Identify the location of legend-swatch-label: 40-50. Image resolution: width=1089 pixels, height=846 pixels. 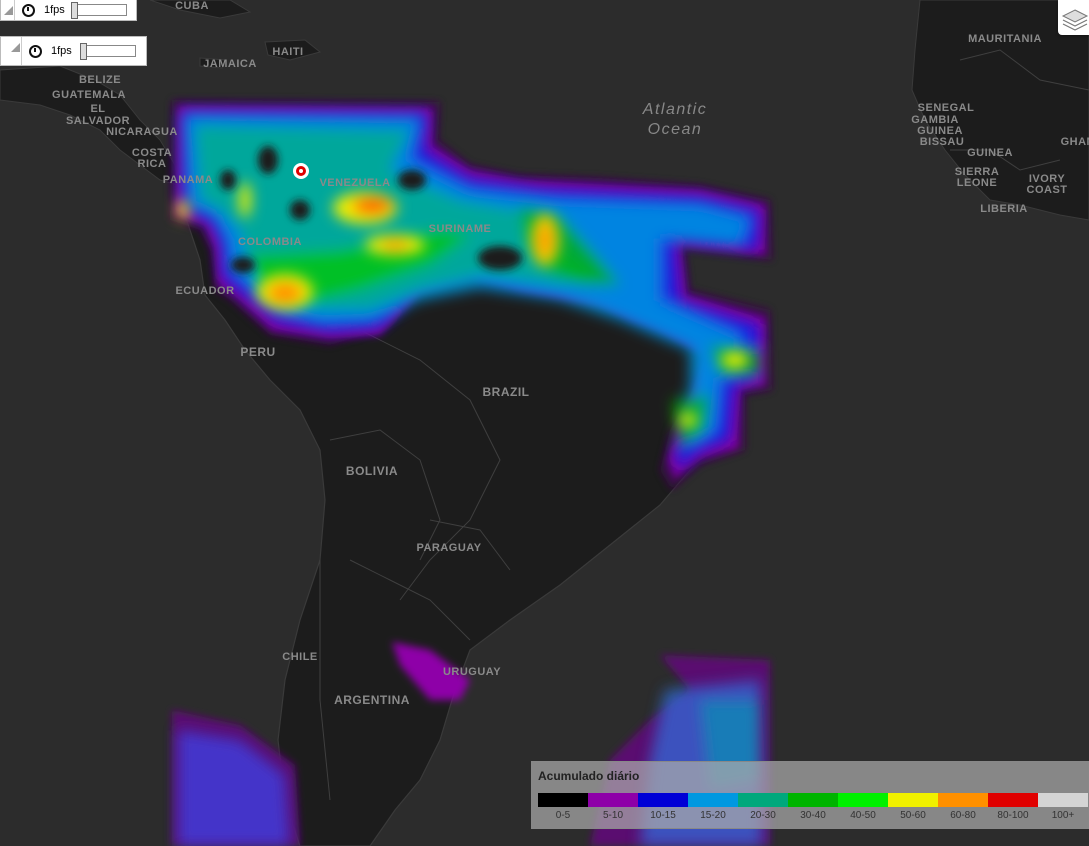
(863, 815).